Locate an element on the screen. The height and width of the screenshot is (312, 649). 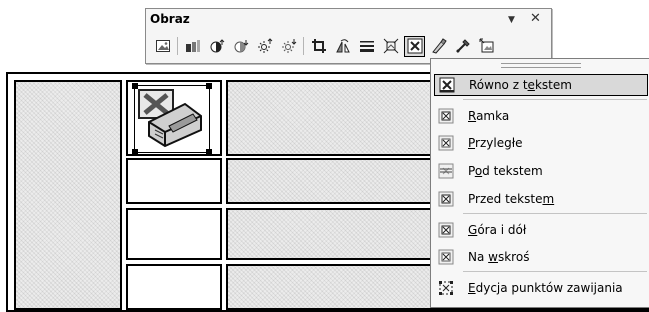
menu-item-edit-wrap-points: Edycja punktów zawijania is located at coordinates (541, 288).